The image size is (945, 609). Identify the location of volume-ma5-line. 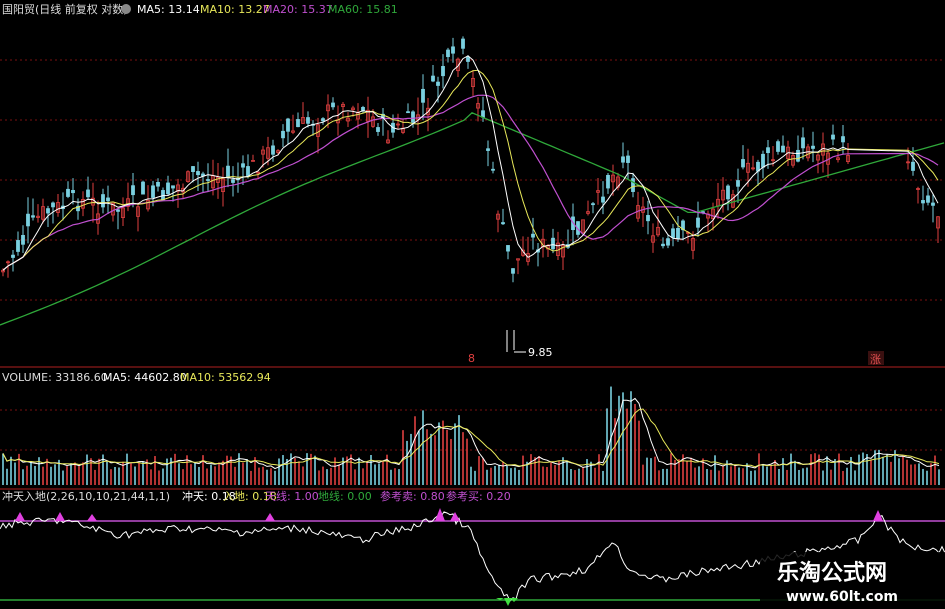
(471, 433).